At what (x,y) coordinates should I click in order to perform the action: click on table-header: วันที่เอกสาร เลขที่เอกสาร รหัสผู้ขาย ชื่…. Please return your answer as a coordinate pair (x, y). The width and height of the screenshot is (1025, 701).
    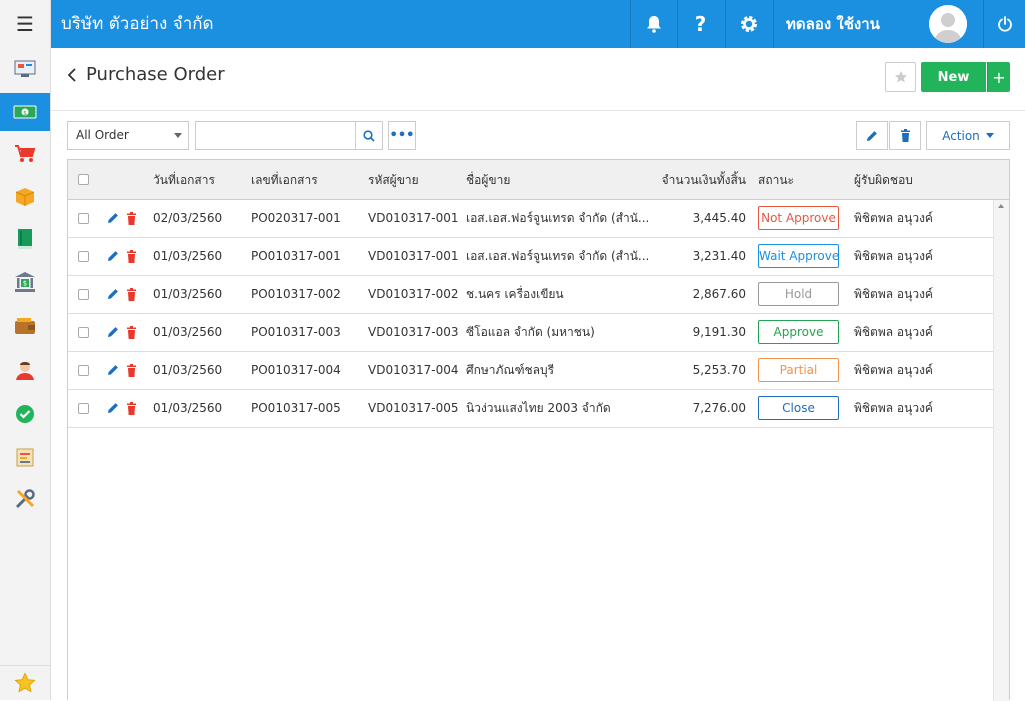
    Looking at the image, I should click on (538, 180).